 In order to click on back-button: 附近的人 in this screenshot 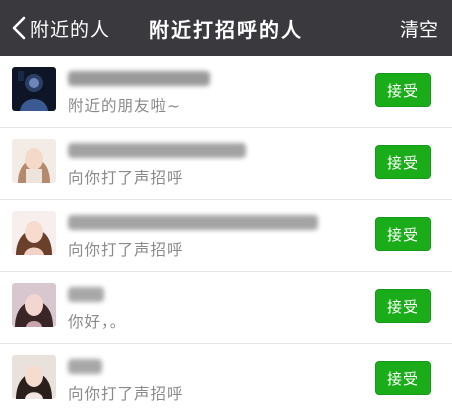, I will do `click(60, 28)`.